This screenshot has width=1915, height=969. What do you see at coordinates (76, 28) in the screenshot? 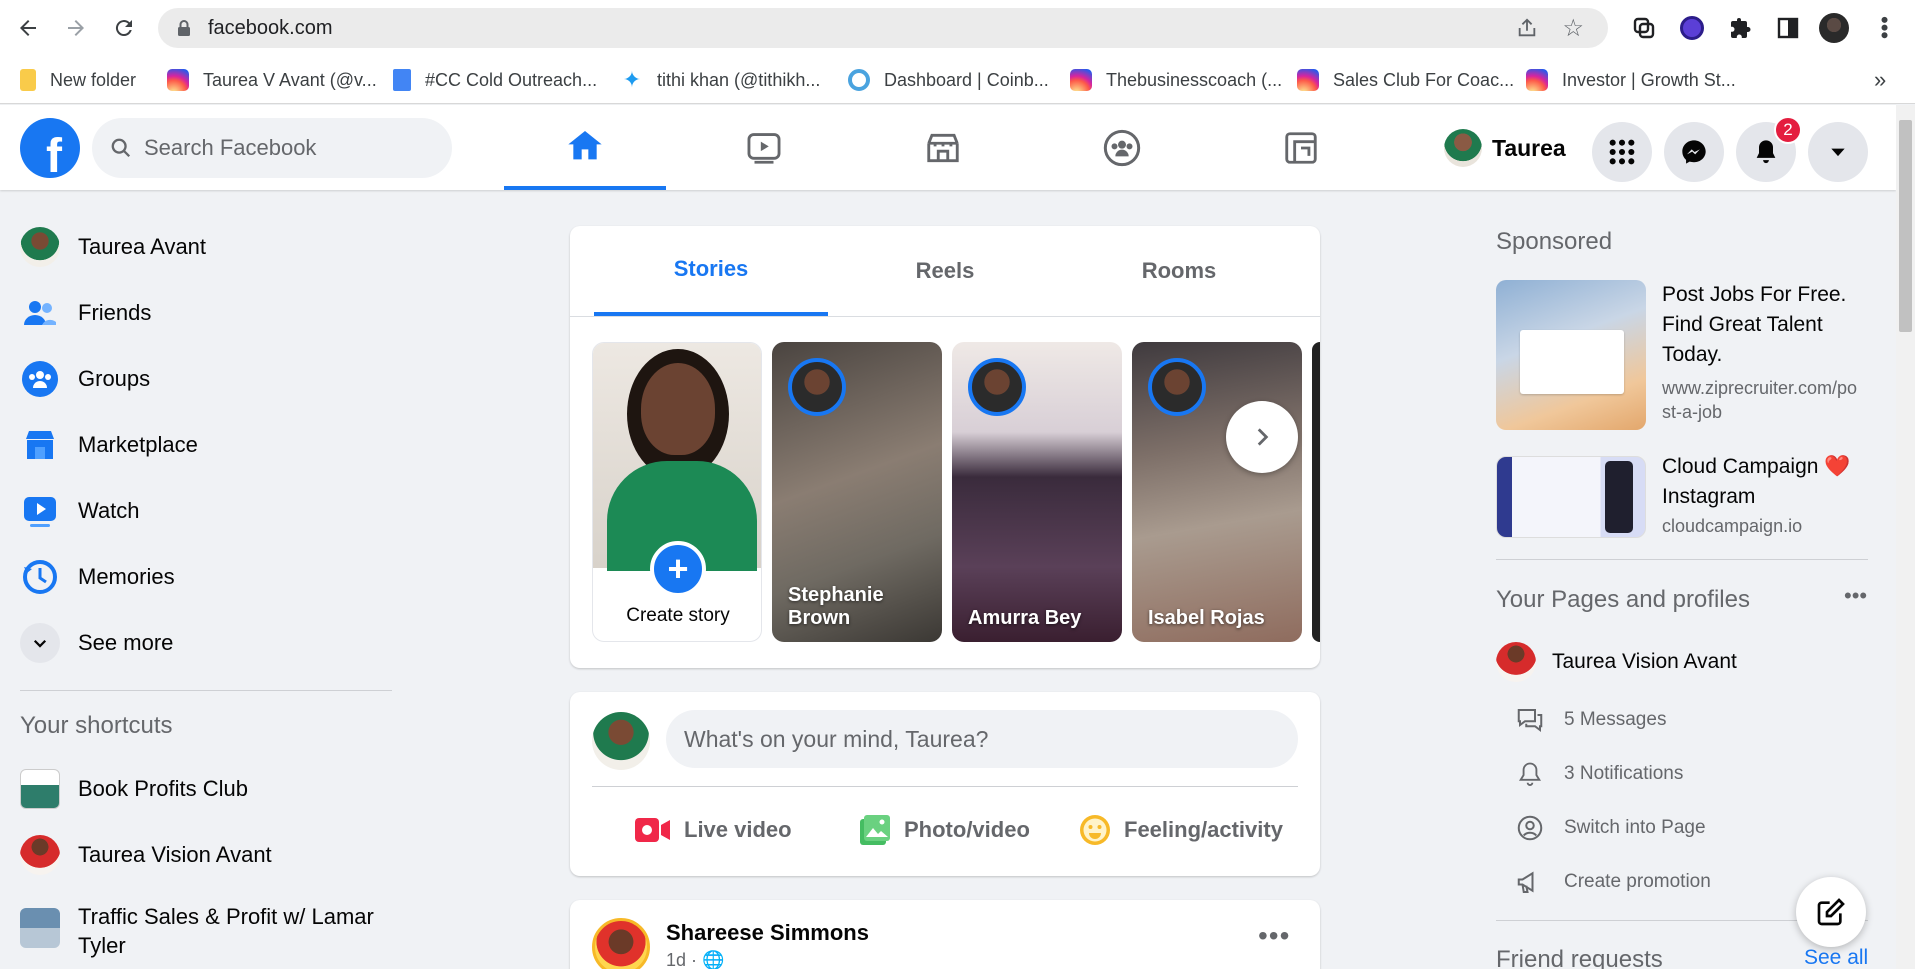
I see `forward-button` at bounding box center [76, 28].